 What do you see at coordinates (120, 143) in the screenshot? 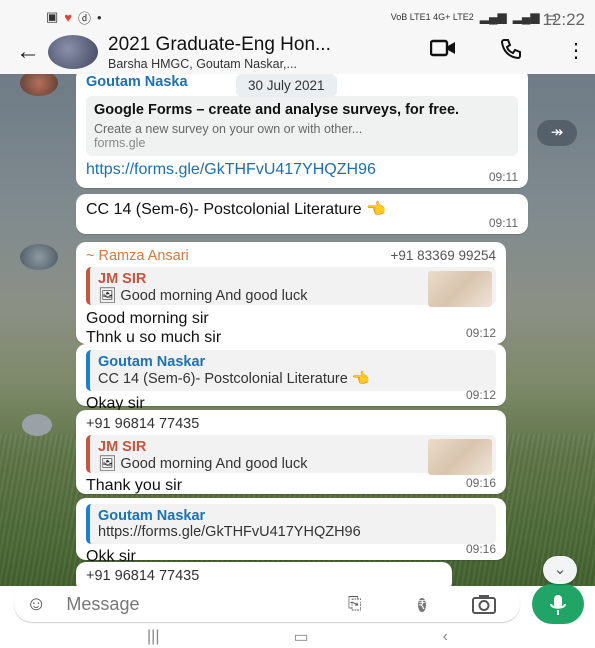
I see `preview-domain: forms.gle` at bounding box center [120, 143].